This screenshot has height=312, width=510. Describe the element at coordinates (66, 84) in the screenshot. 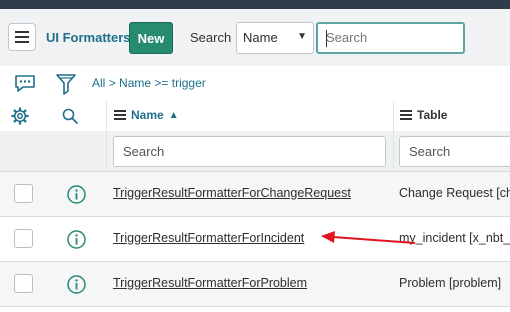

I see `filter-icon` at that location.